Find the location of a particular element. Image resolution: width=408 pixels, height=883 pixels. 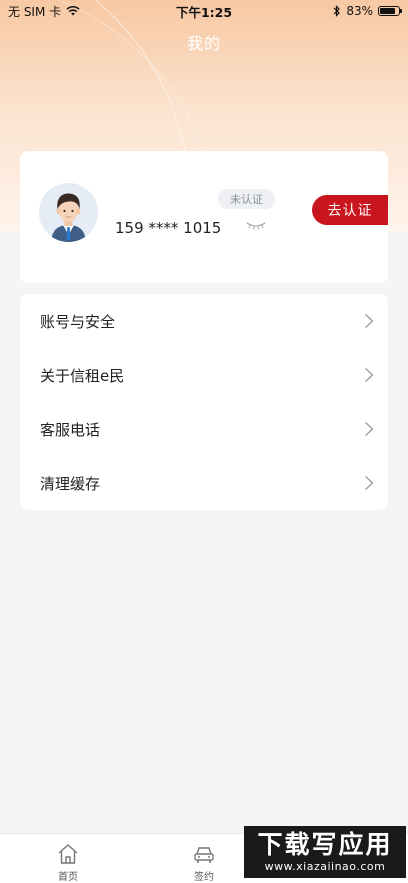

avatar-icon is located at coordinates (68, 212).